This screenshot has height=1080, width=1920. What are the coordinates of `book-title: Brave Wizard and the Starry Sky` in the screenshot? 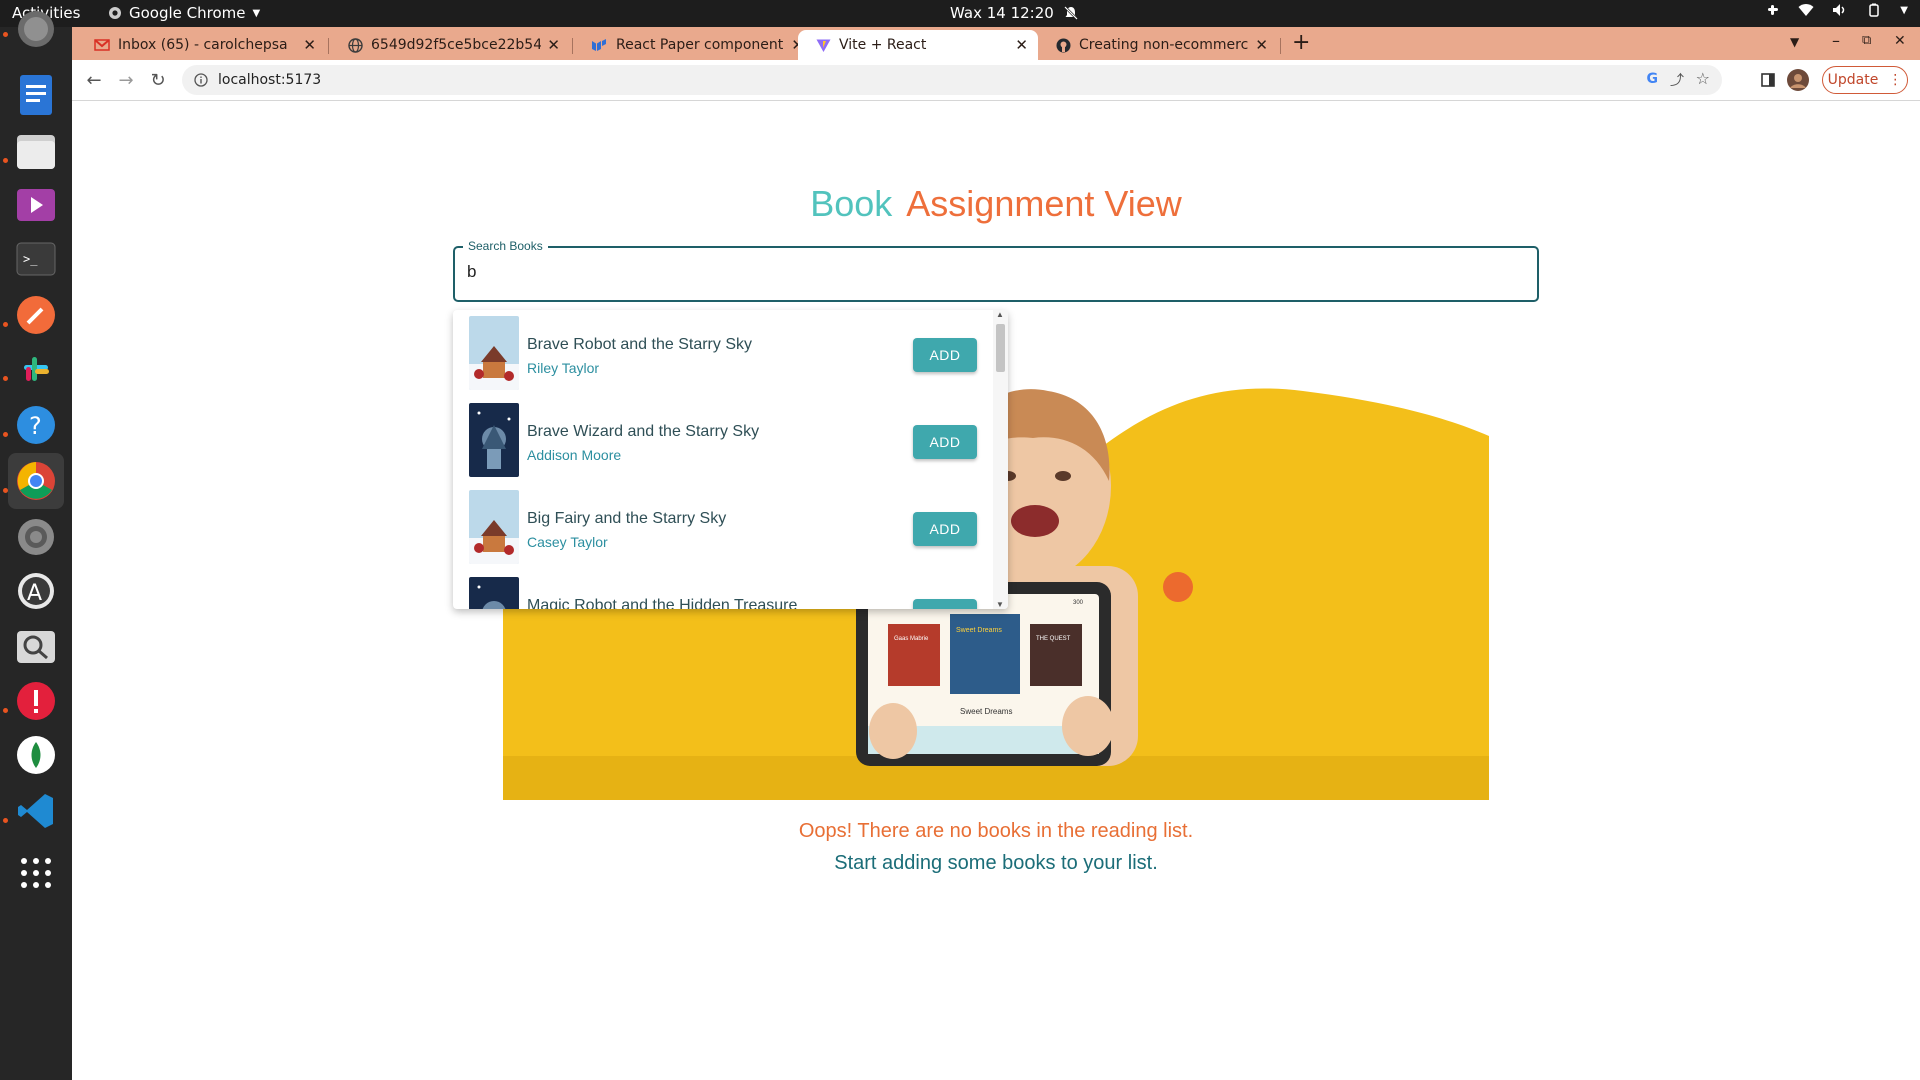 It's located at (643, 431).